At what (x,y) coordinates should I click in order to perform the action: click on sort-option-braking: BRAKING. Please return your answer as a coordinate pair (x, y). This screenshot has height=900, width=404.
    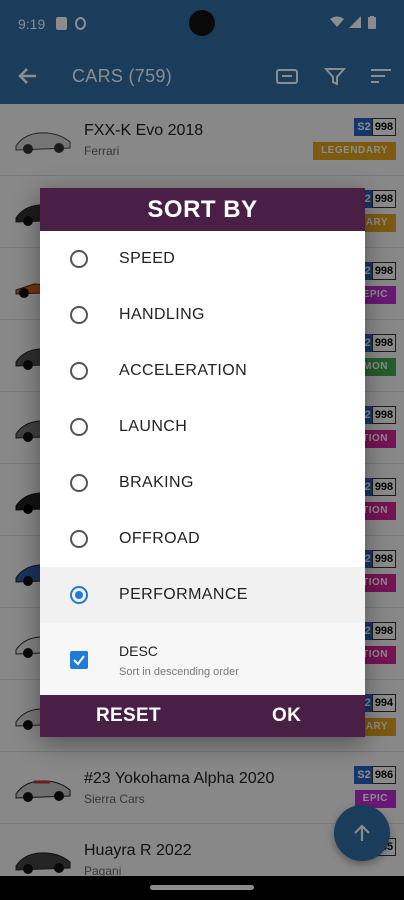
    Looking at the image, I should click on (202, 483).